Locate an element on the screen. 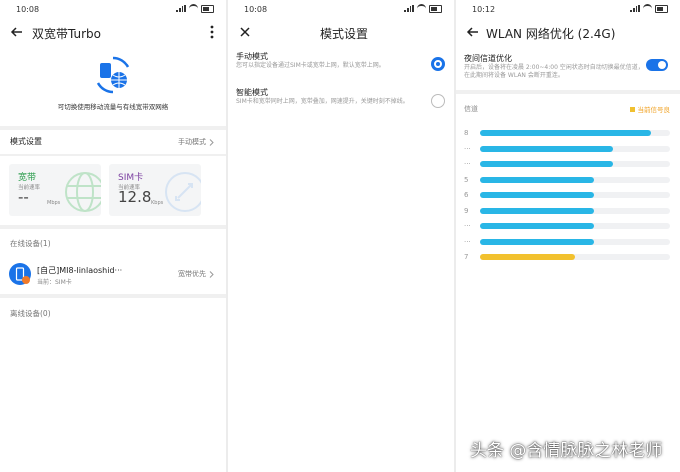  radio-unselected is located at coordinates (438, 101).